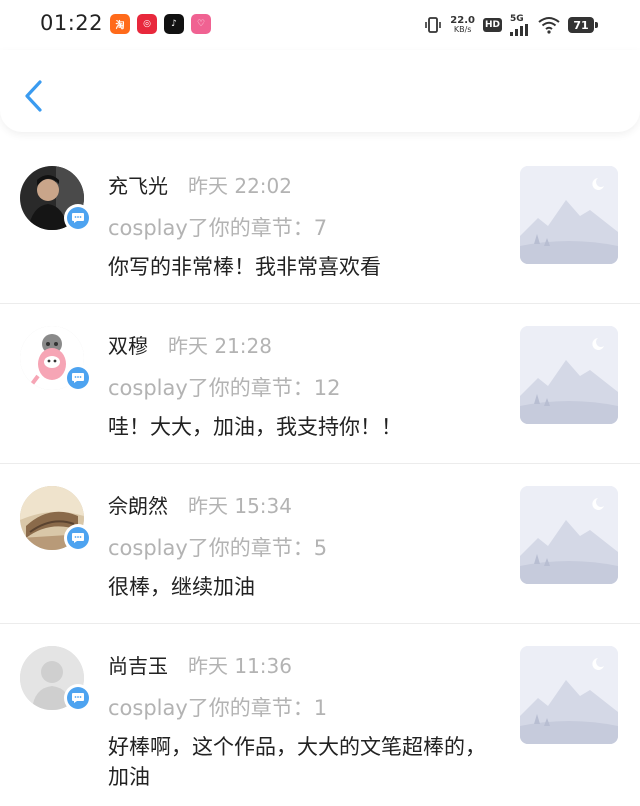  What do you see at coordinates (138, 504) in the screenshot?
I see `comment-username: 佘朗然` at bounding box center [138, 504].